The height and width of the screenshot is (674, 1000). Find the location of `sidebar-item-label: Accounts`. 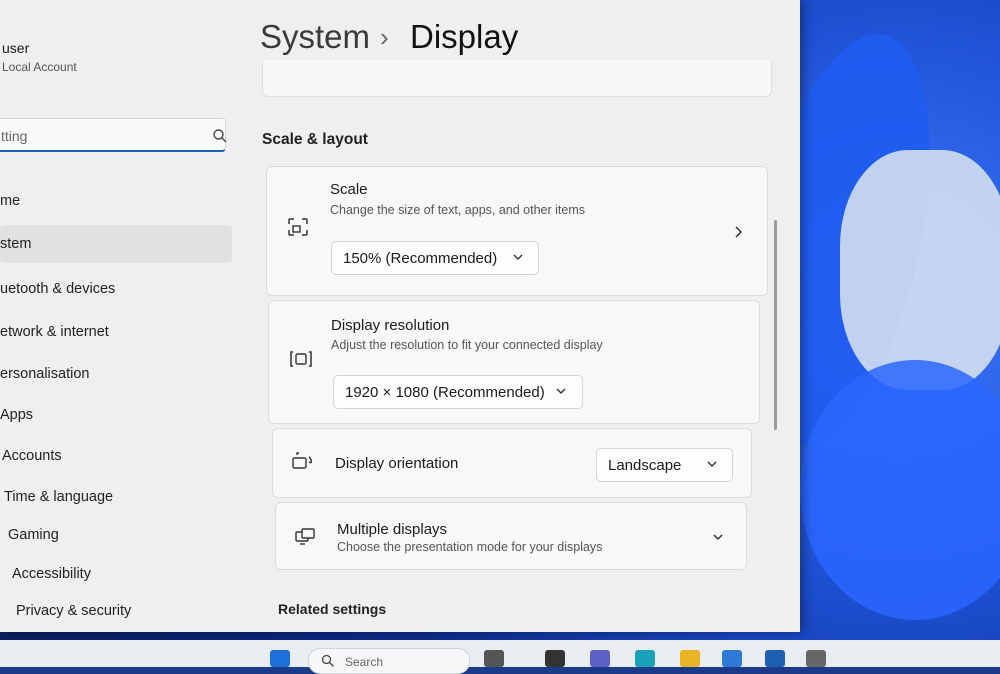

sidebar-item-label: Accounts is located at coordinates (32, 456).